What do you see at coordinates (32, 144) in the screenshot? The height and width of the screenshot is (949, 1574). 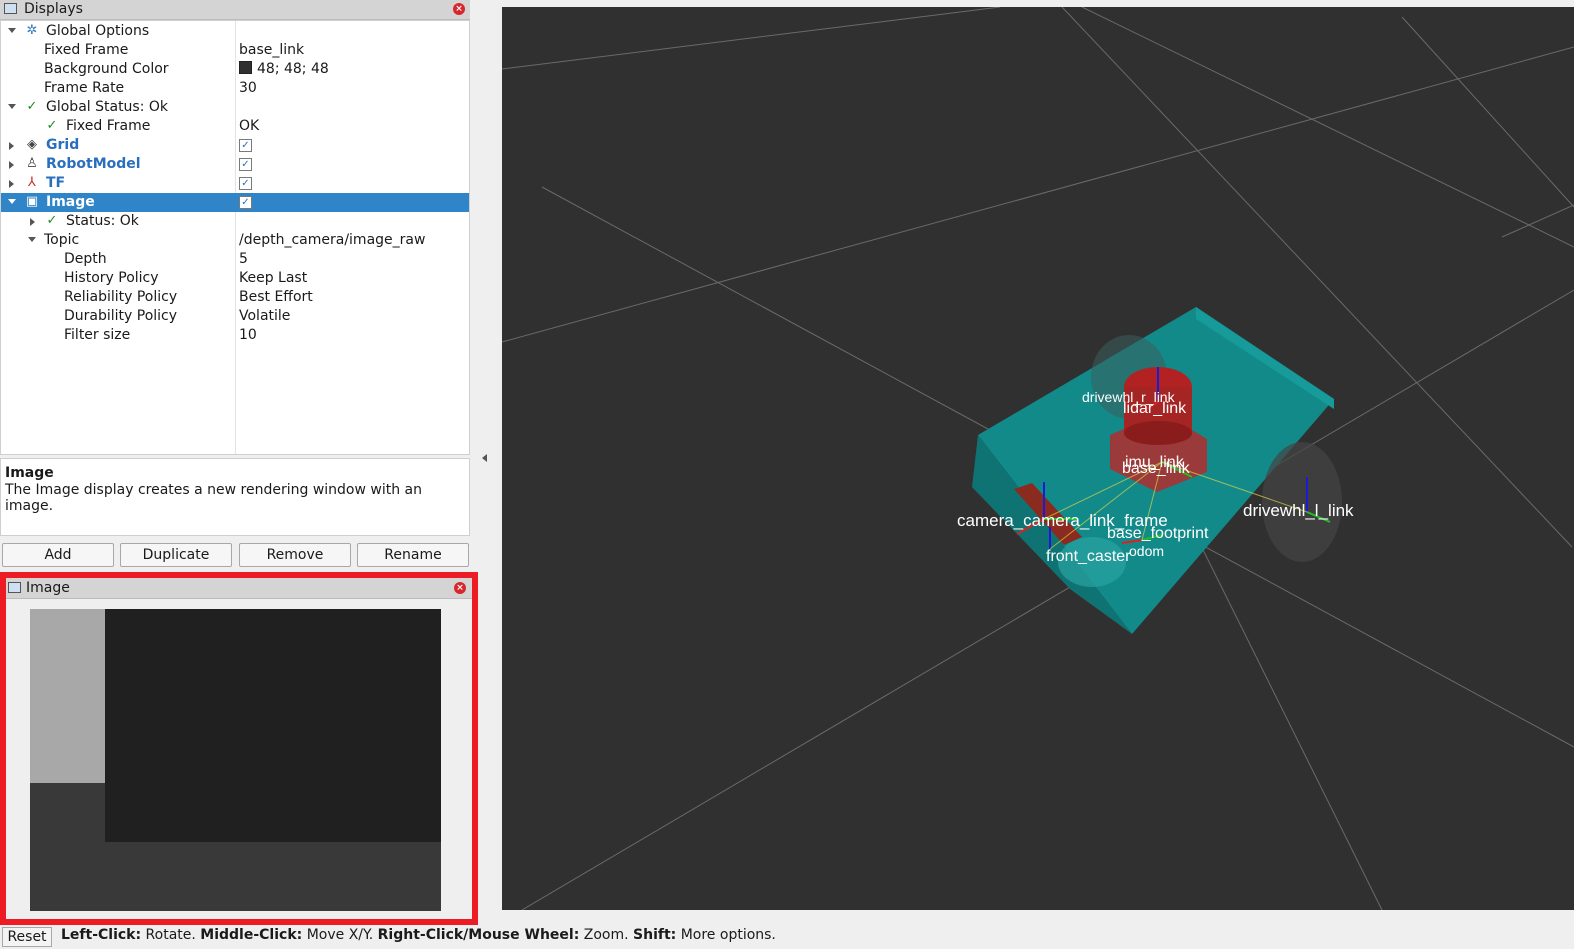 I see `grid-icon: ◈` at bounding box center [32, 144].